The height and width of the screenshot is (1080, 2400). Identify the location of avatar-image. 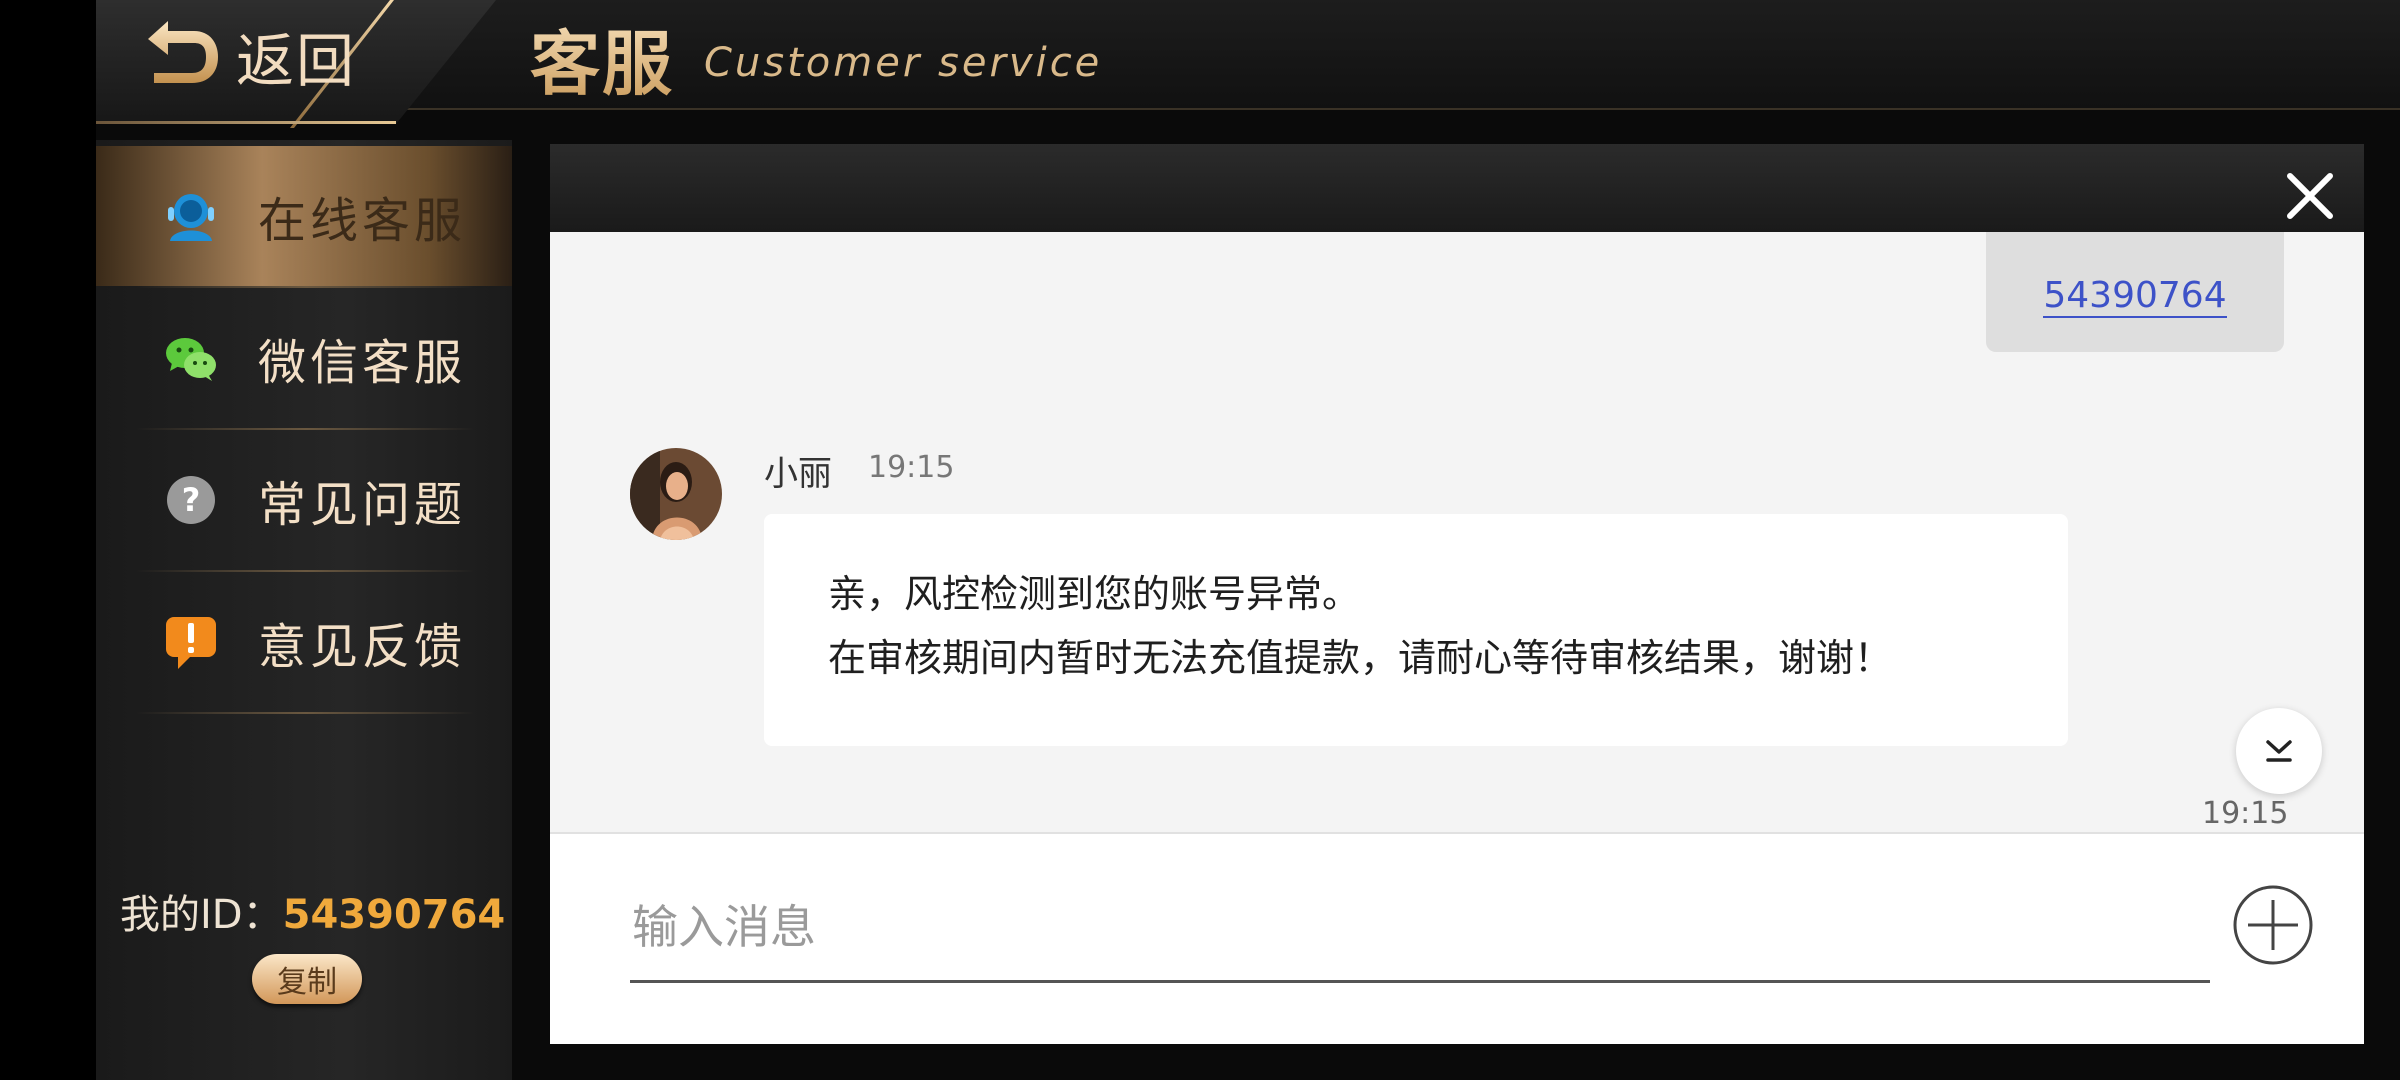
(676, 494).